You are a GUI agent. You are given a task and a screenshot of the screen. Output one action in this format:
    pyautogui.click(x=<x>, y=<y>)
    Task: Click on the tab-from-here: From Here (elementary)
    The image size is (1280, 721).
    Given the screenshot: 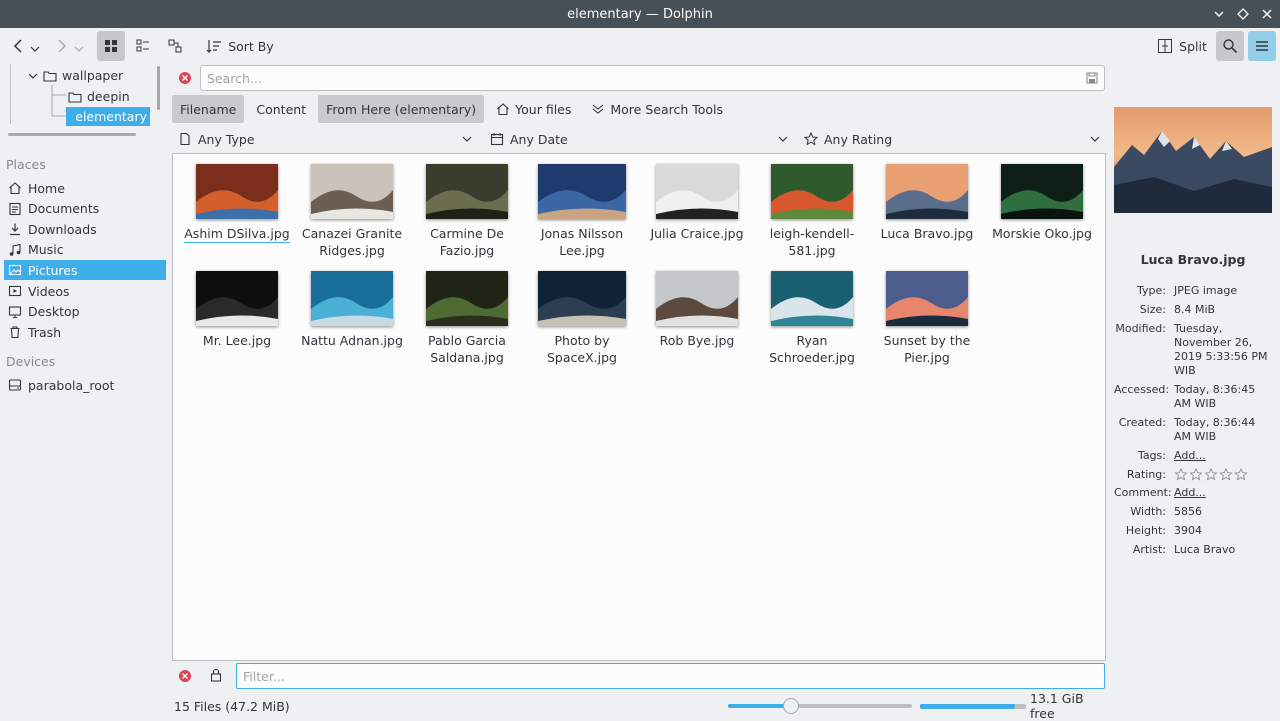 What is the action you would take?
    pyautogui.click(x=401, y=109)
    